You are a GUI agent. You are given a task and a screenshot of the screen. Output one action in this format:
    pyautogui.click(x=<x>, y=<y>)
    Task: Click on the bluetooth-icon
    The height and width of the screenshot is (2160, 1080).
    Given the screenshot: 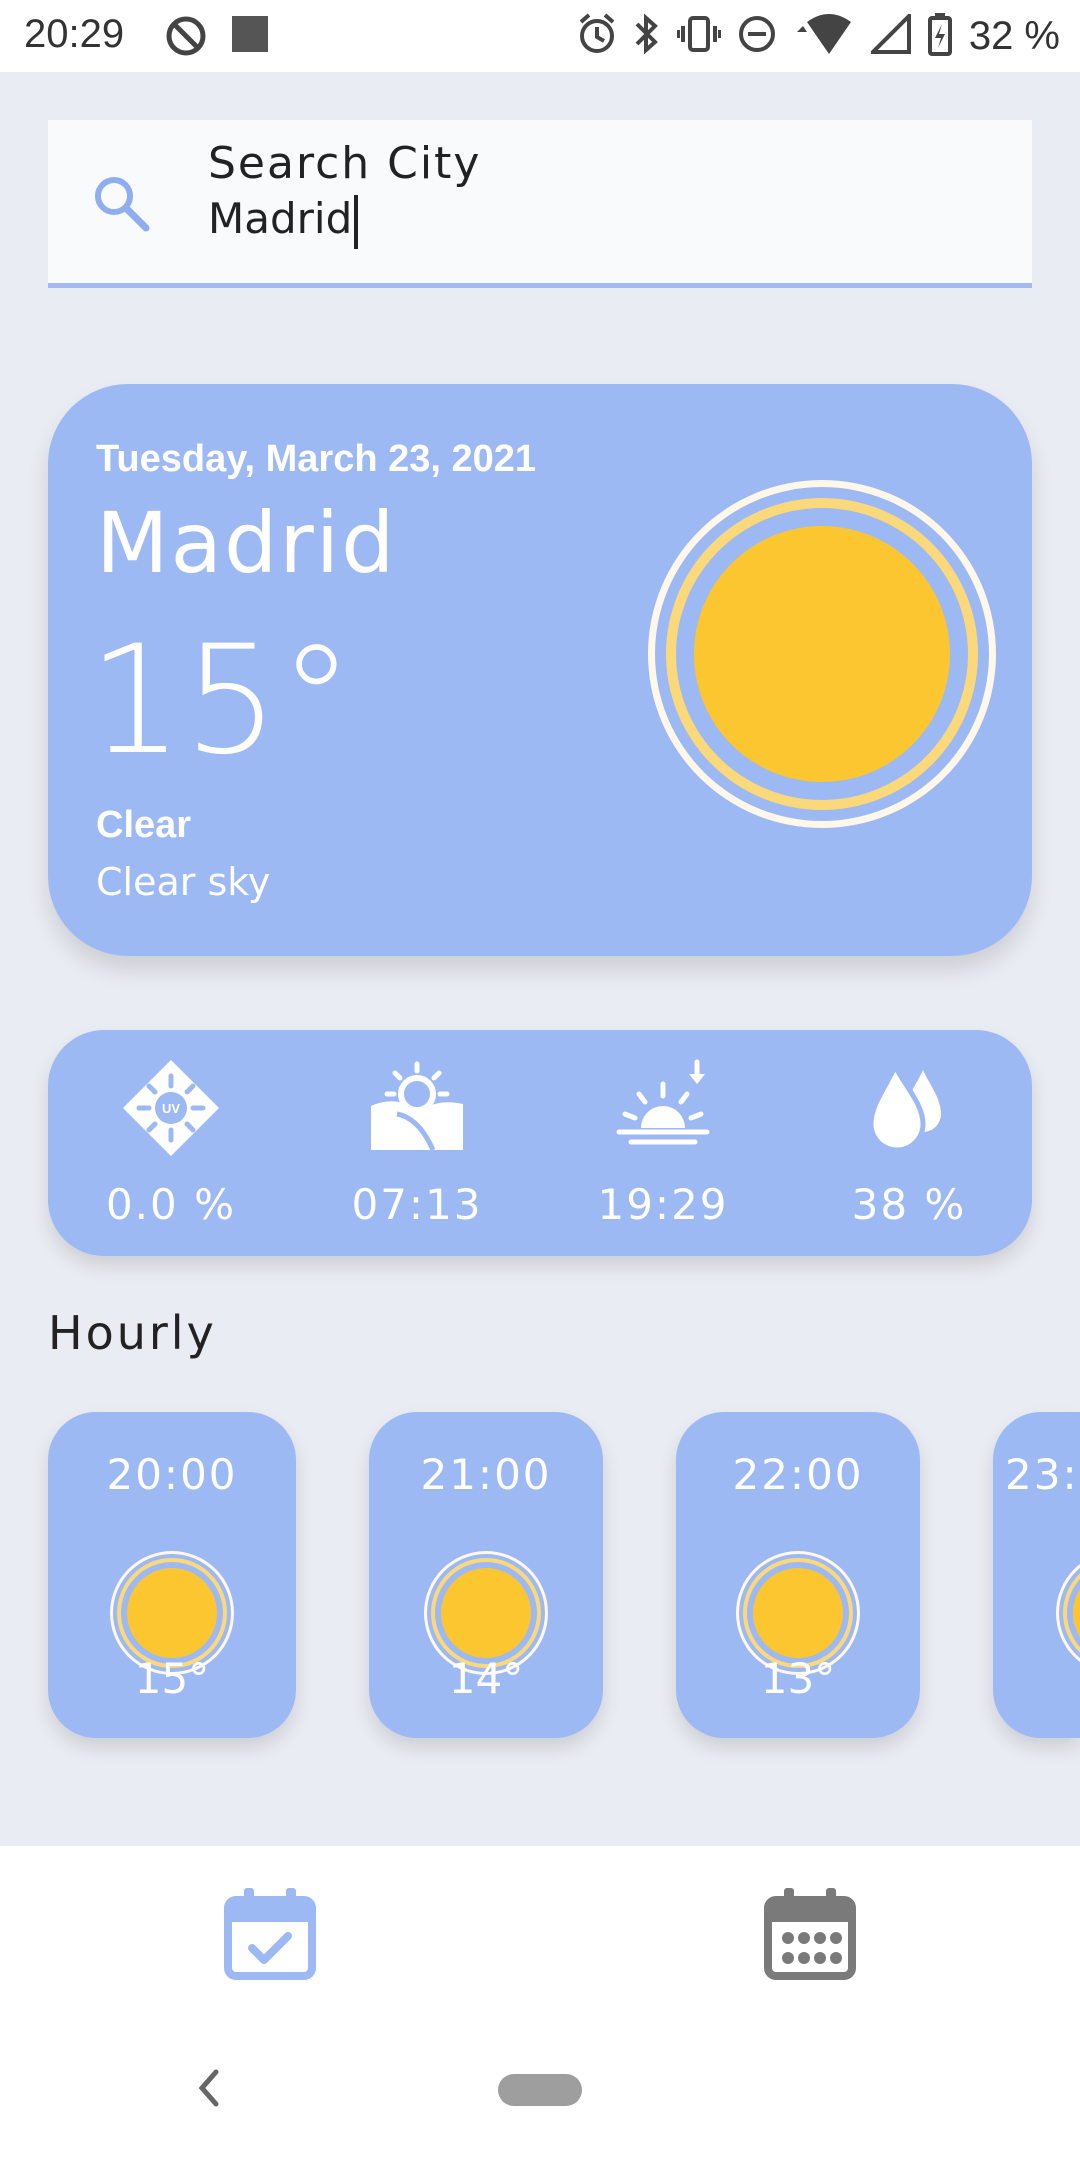 What is the action you would take?
    pyautogui.click(x=647, y=36)
    